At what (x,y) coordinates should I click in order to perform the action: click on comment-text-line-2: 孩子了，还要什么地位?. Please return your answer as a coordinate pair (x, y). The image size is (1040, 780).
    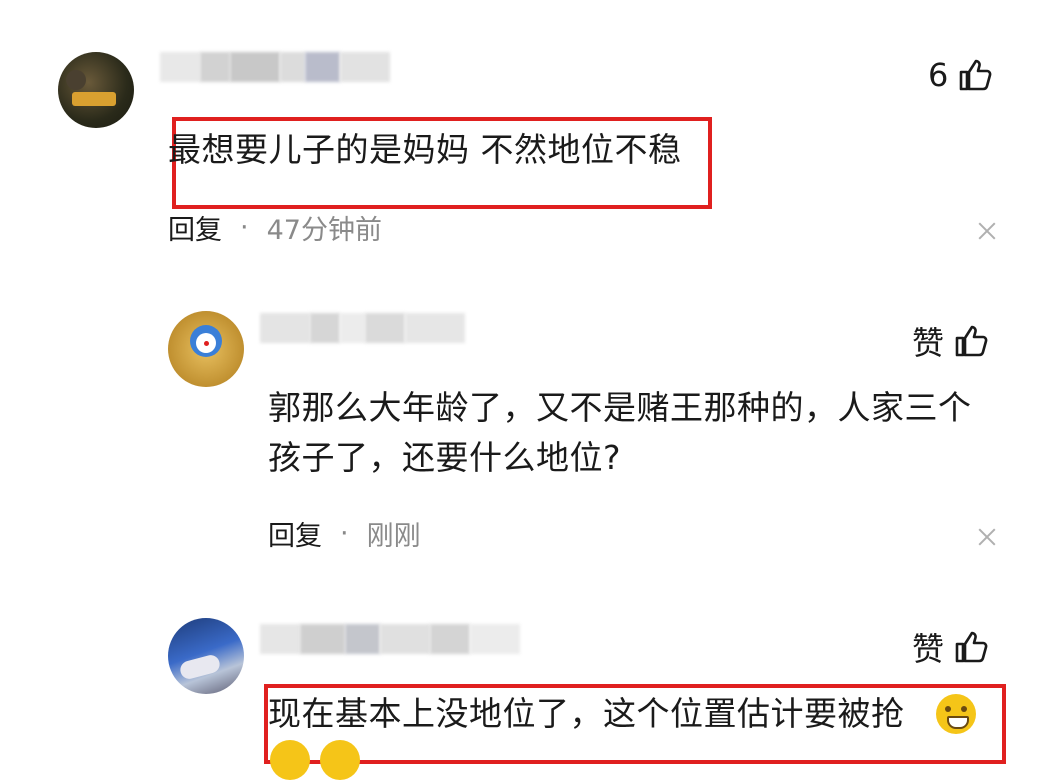
    Looking at the image, I should click on (445, 457).